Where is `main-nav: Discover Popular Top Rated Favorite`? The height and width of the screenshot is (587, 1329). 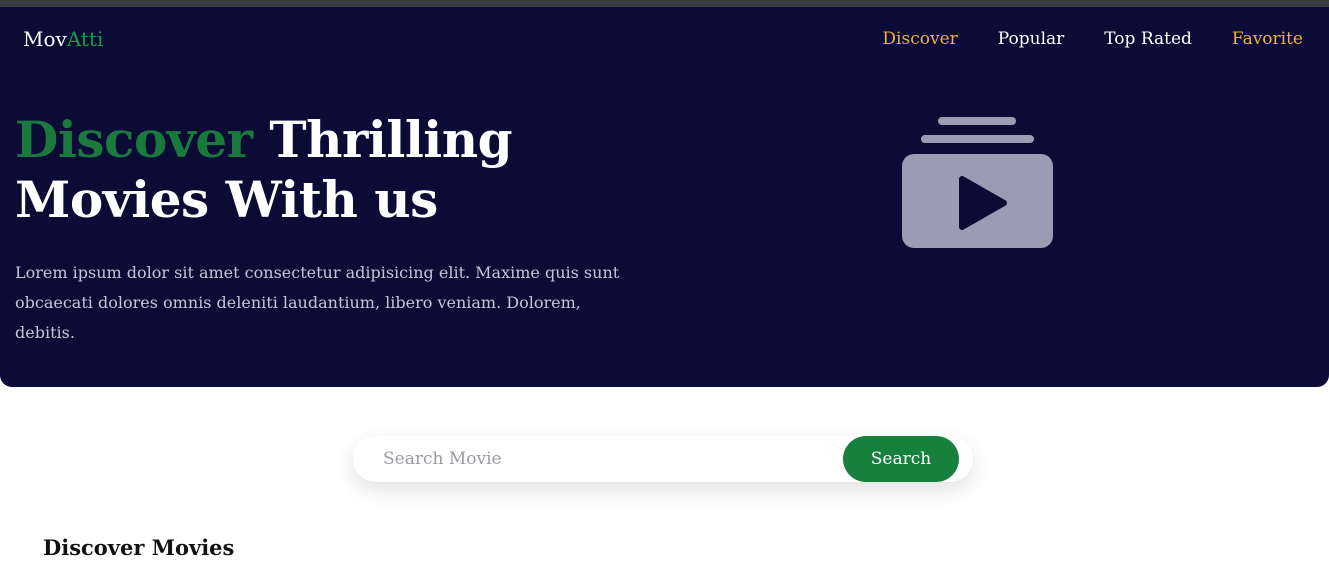
main-nav: Discover Popular Top Rated Favorite is located at coordinates (1092, 39).